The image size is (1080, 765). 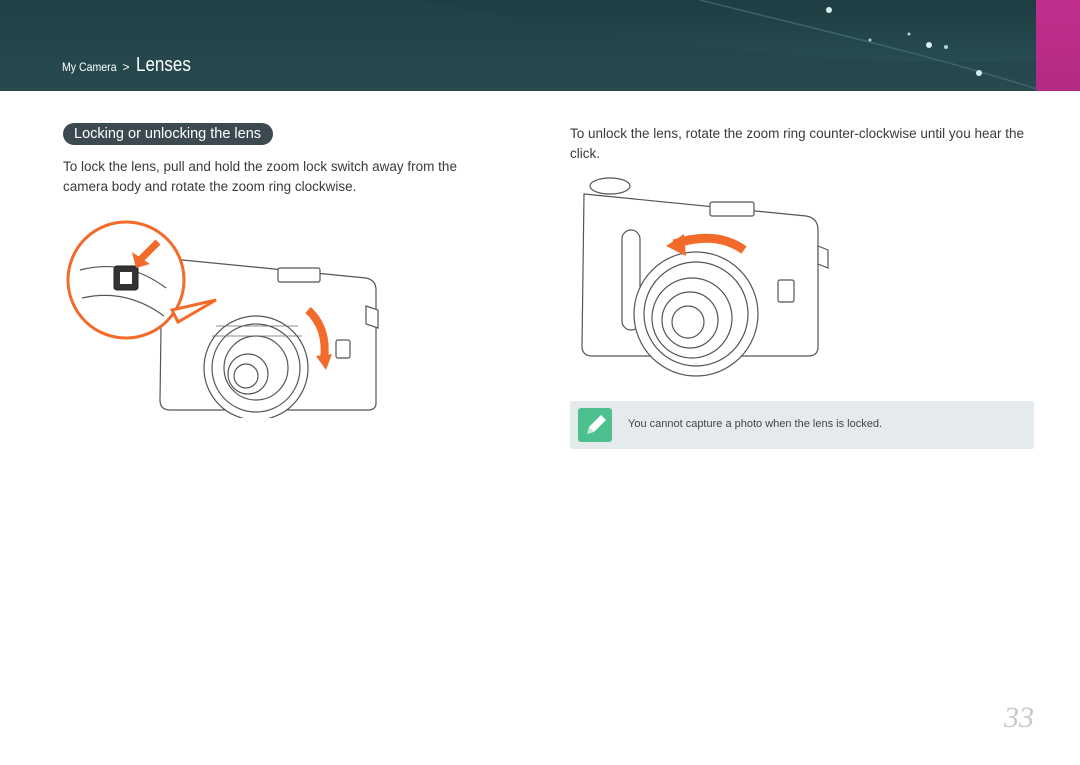 I want to click on page-number: 33, so click(x=1019, y=717).